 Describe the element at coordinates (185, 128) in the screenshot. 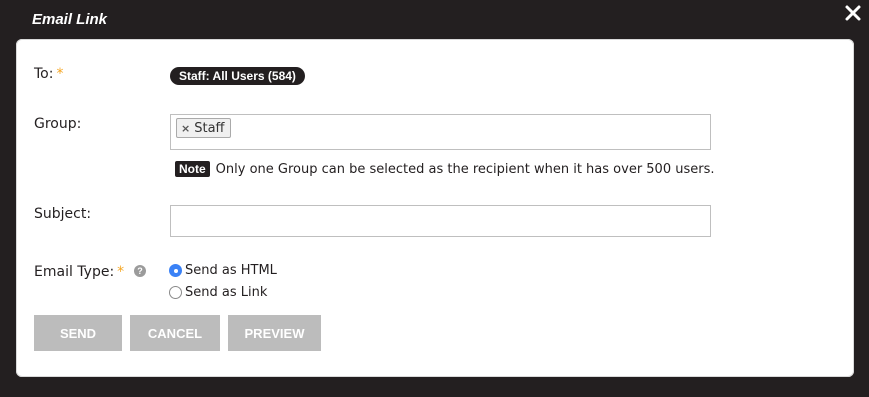

I see `chip-remove-icon: ×` at that location.